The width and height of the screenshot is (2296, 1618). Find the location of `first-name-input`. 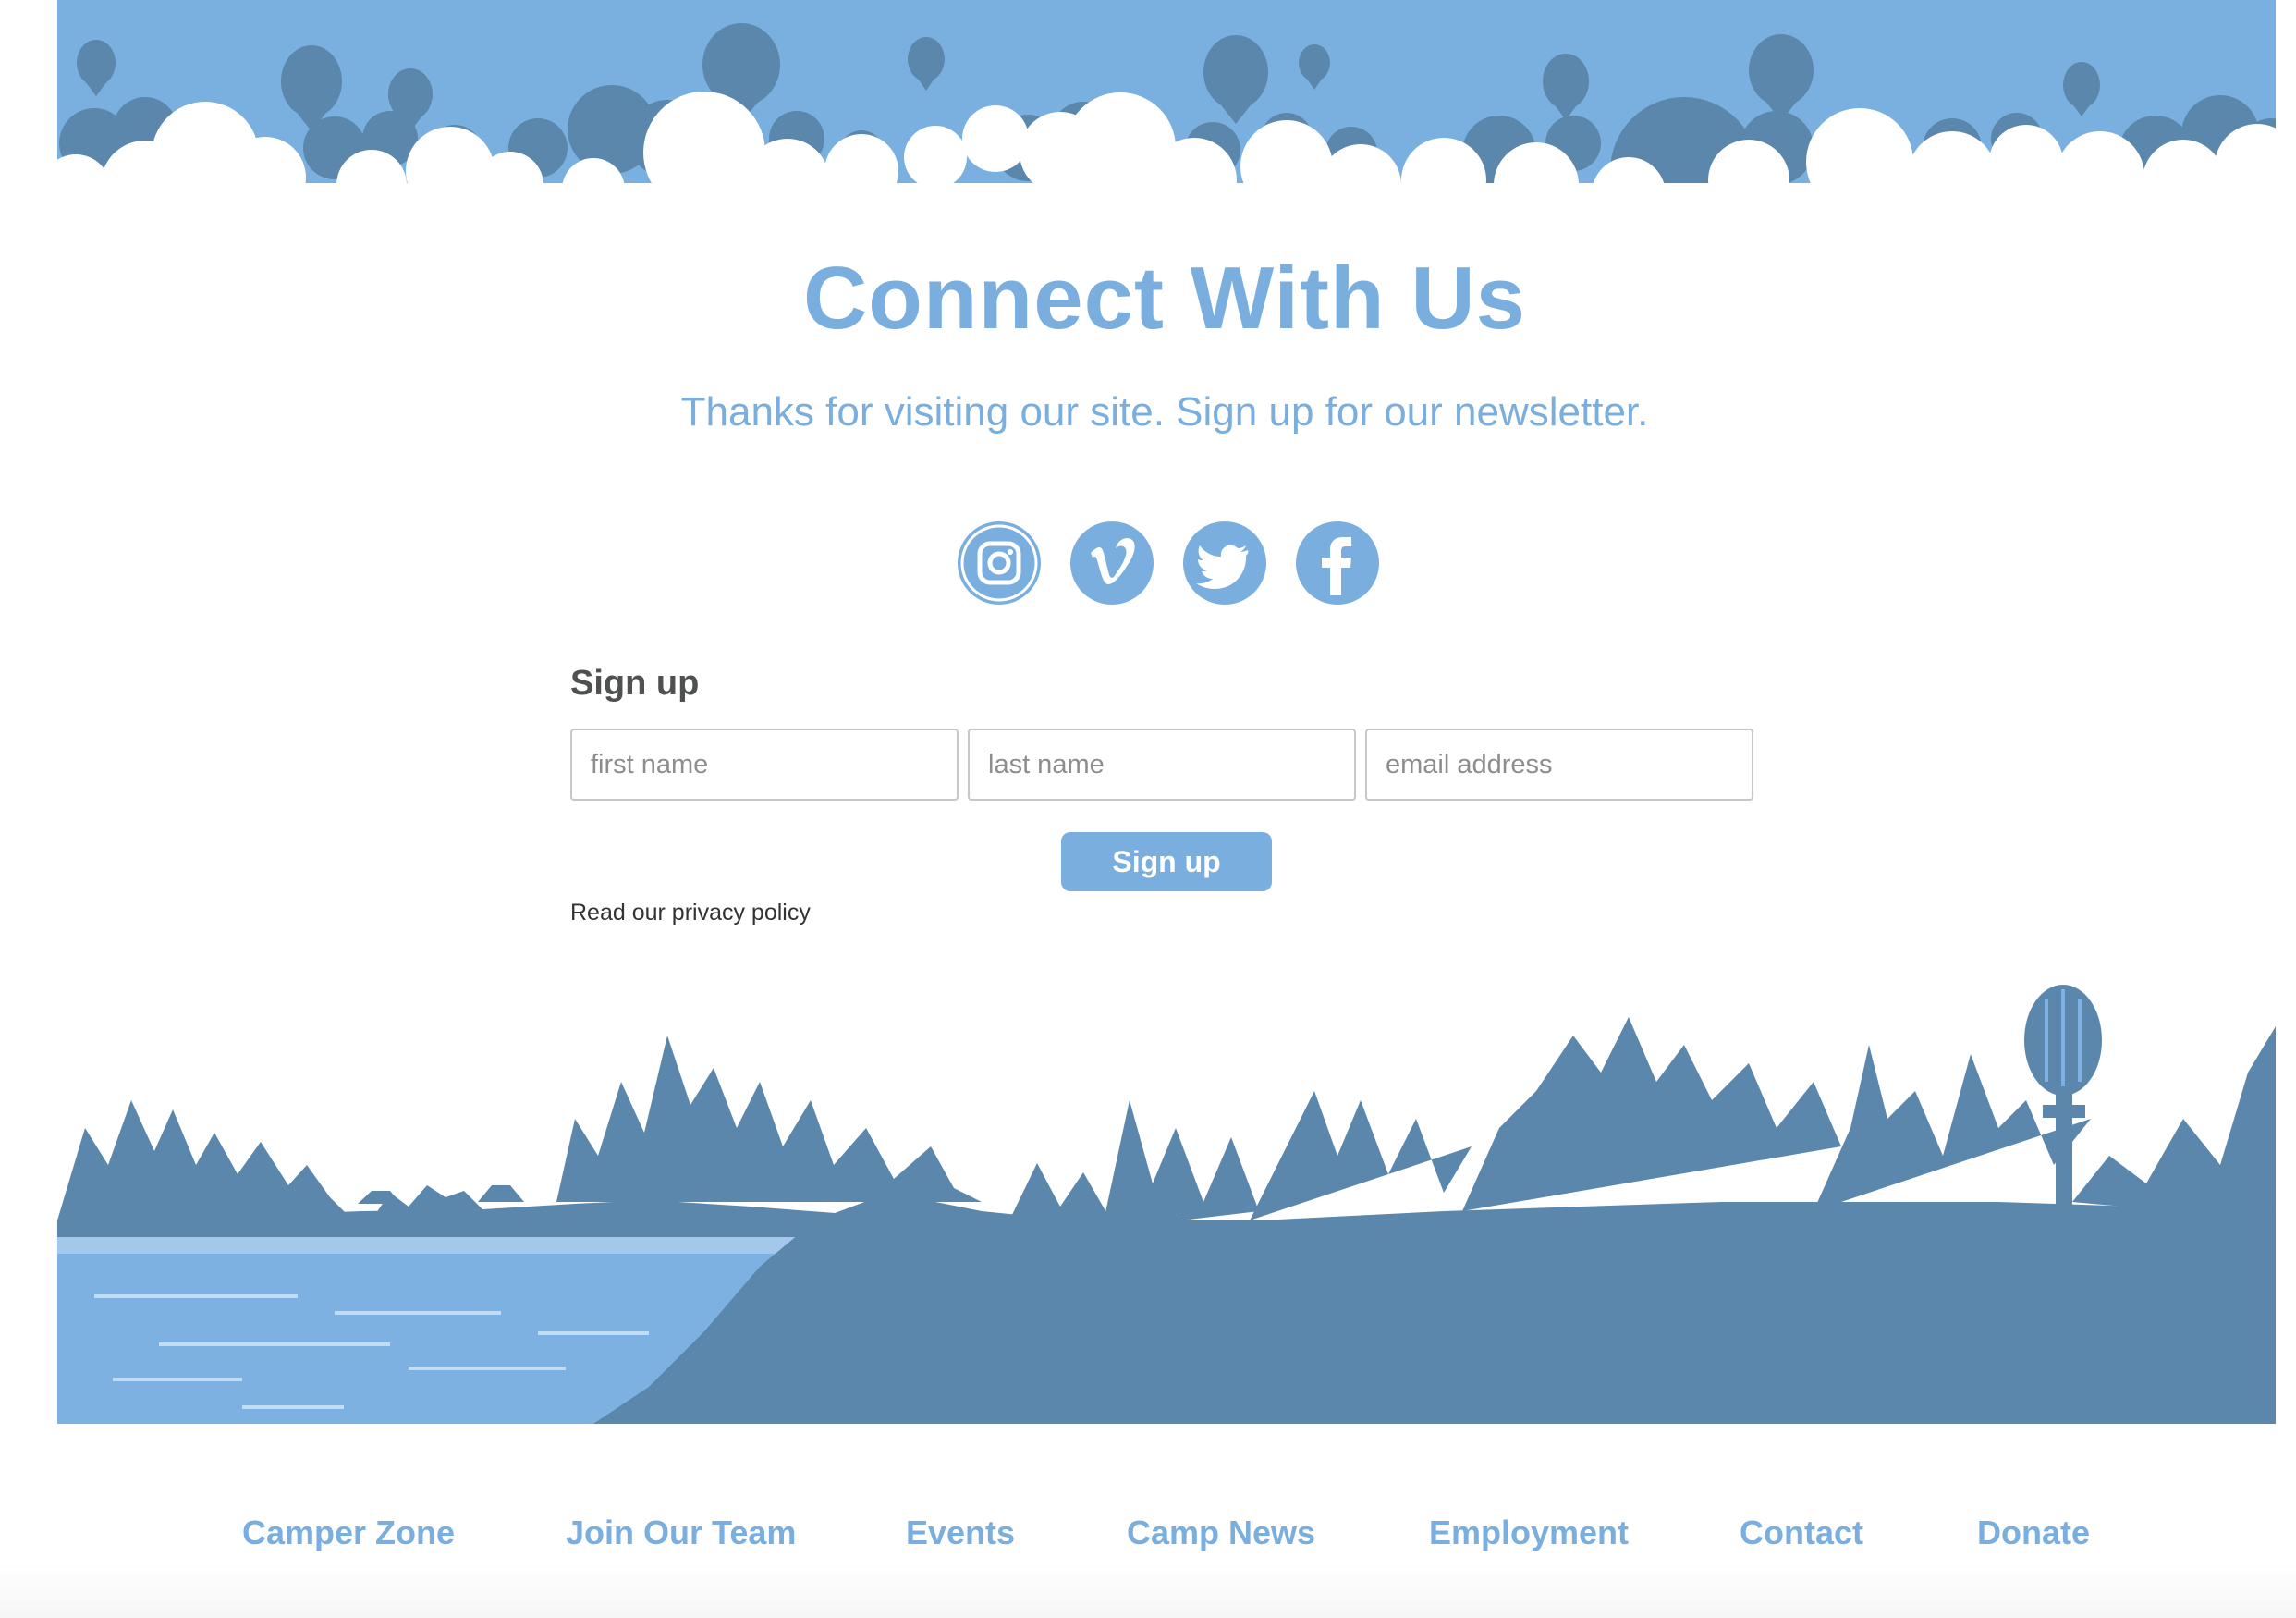

first-name-input is located at coordinates (764, 765).